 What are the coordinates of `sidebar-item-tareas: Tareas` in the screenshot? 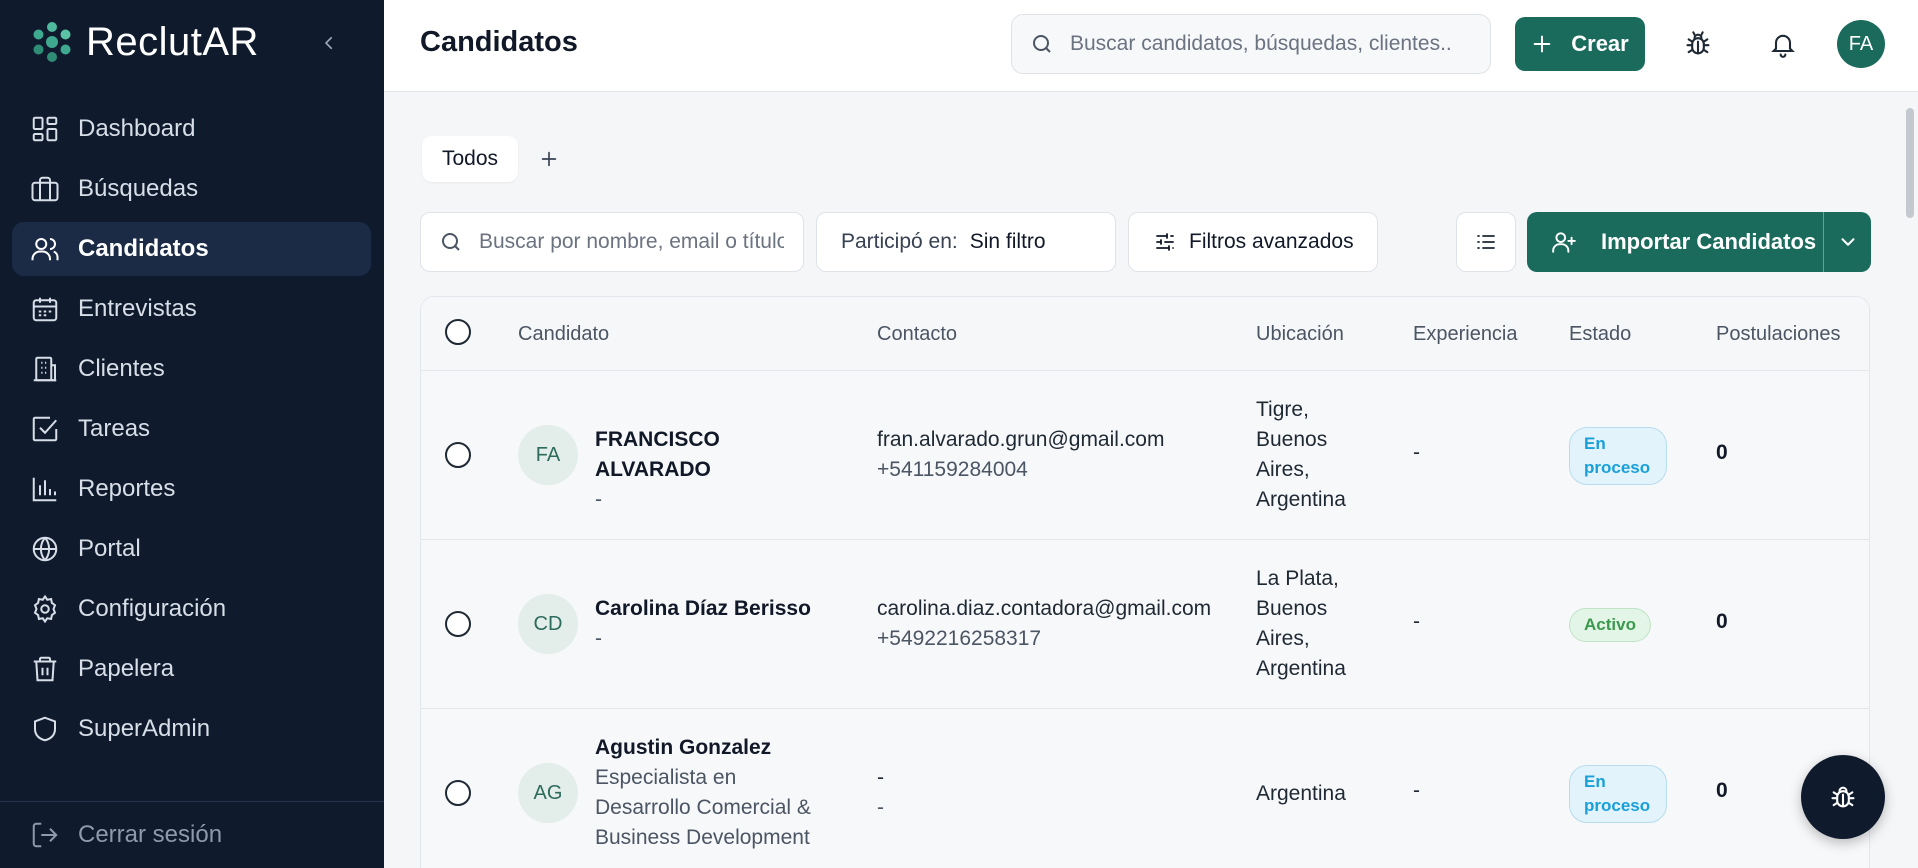 It's located at (191, 429).